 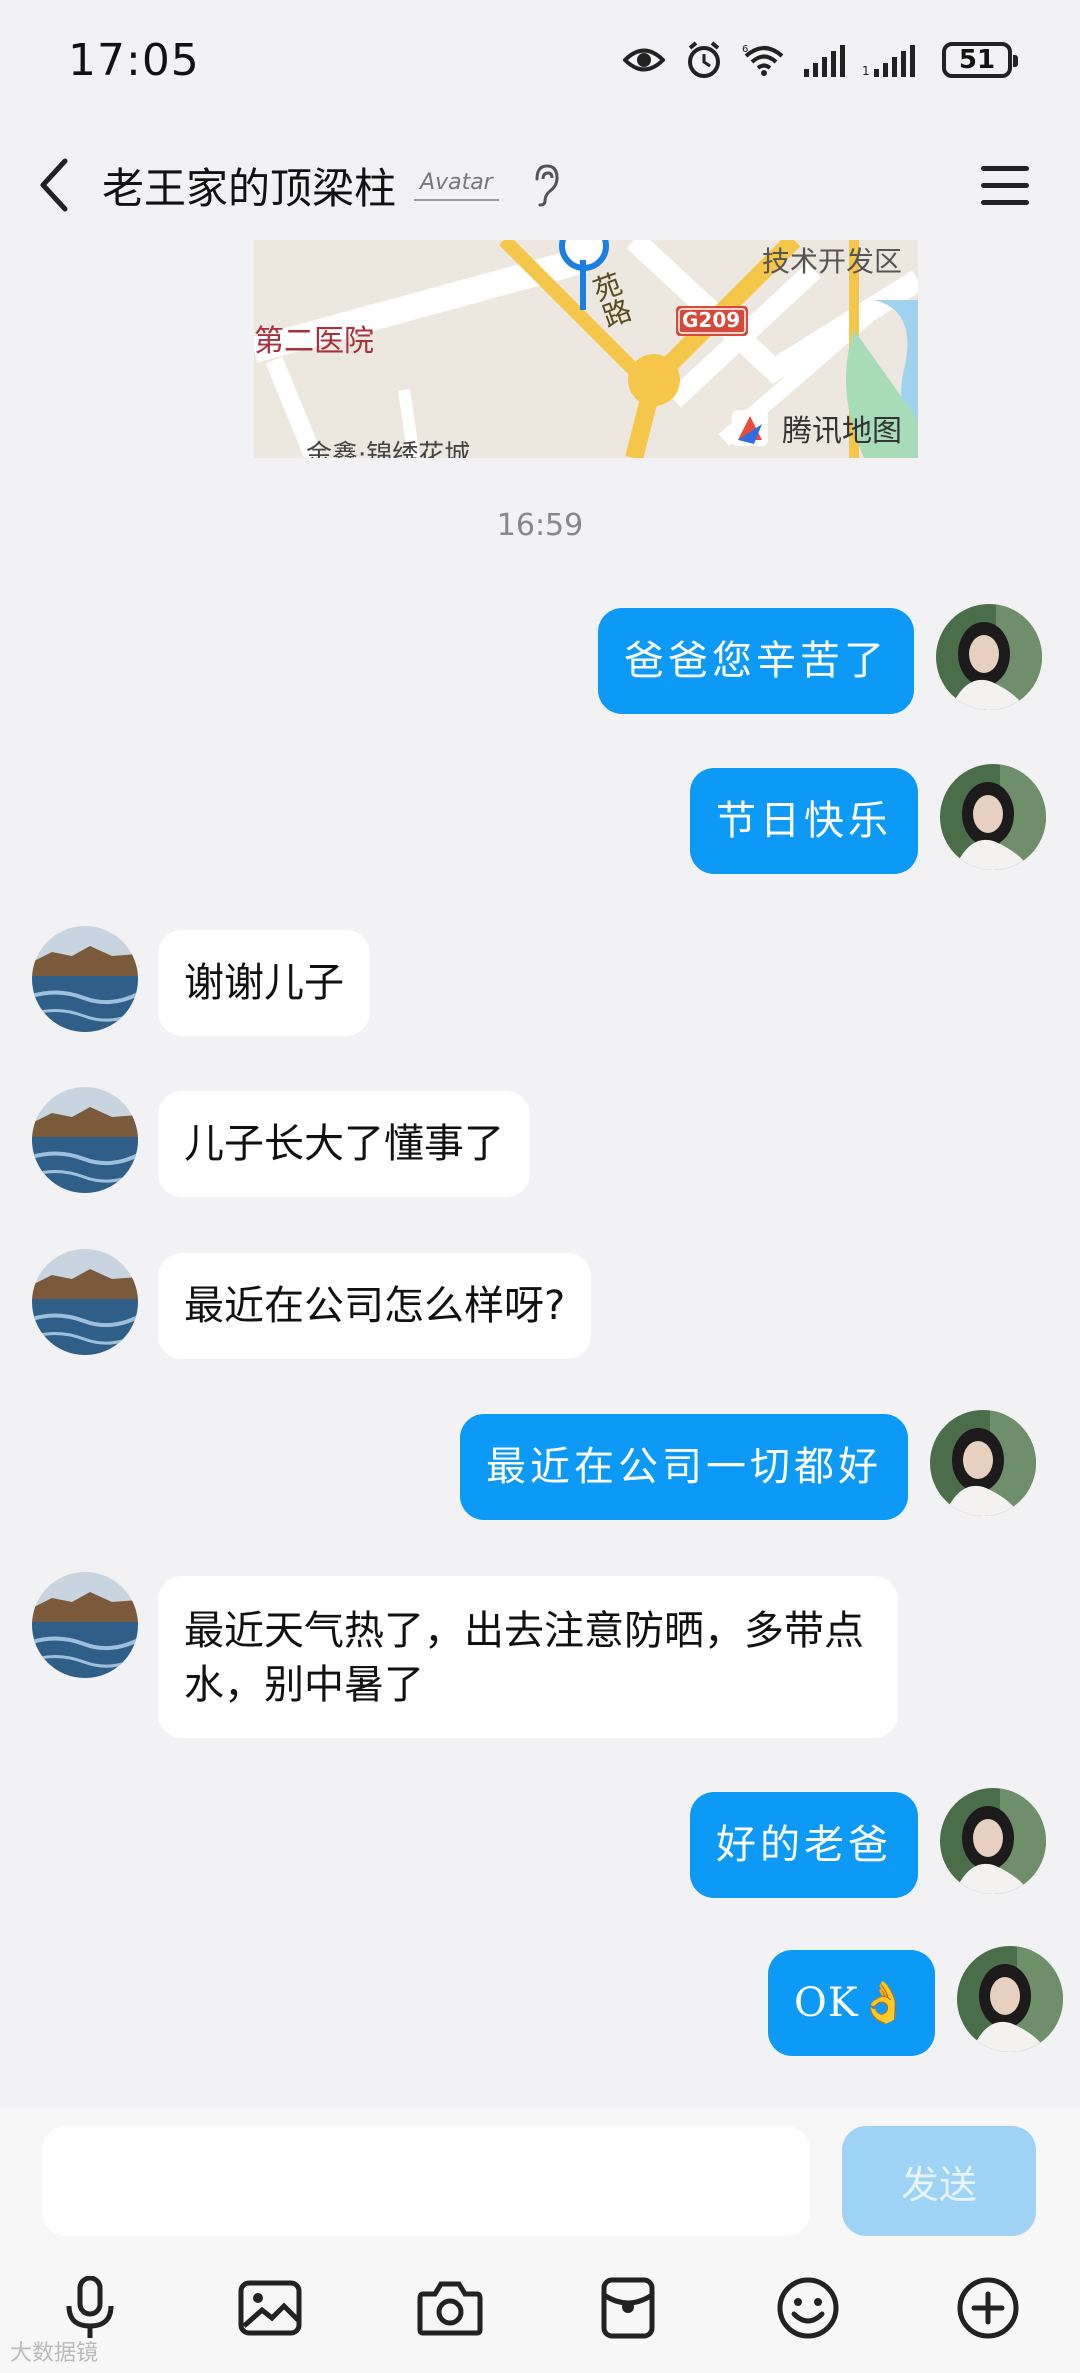 What do you see at coordinates (894, 60) in the screenshot?
I see `signal-icon-2: 1` at bounding box center [894, 60].